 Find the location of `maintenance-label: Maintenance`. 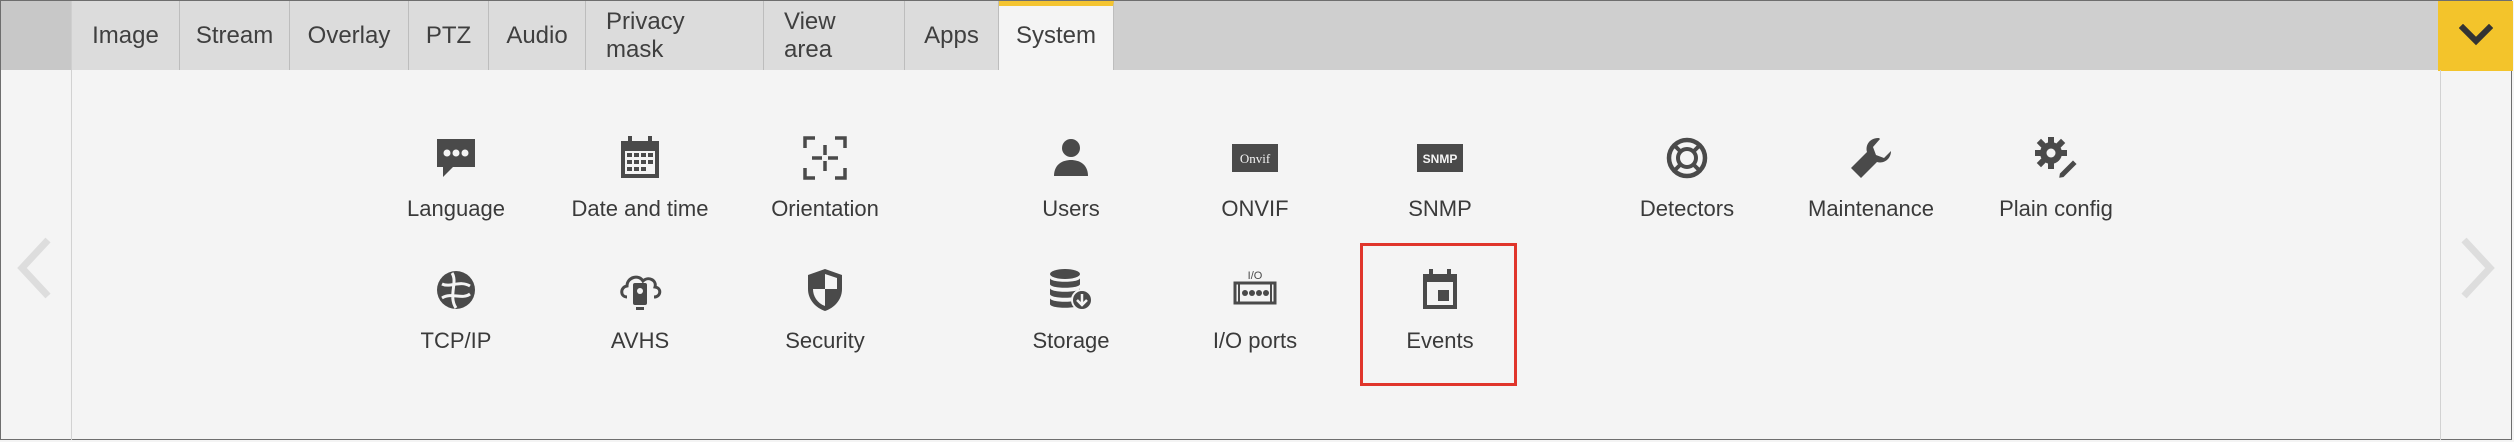

maintenance-label: Maintenance is located at coordinates (1871, 208).